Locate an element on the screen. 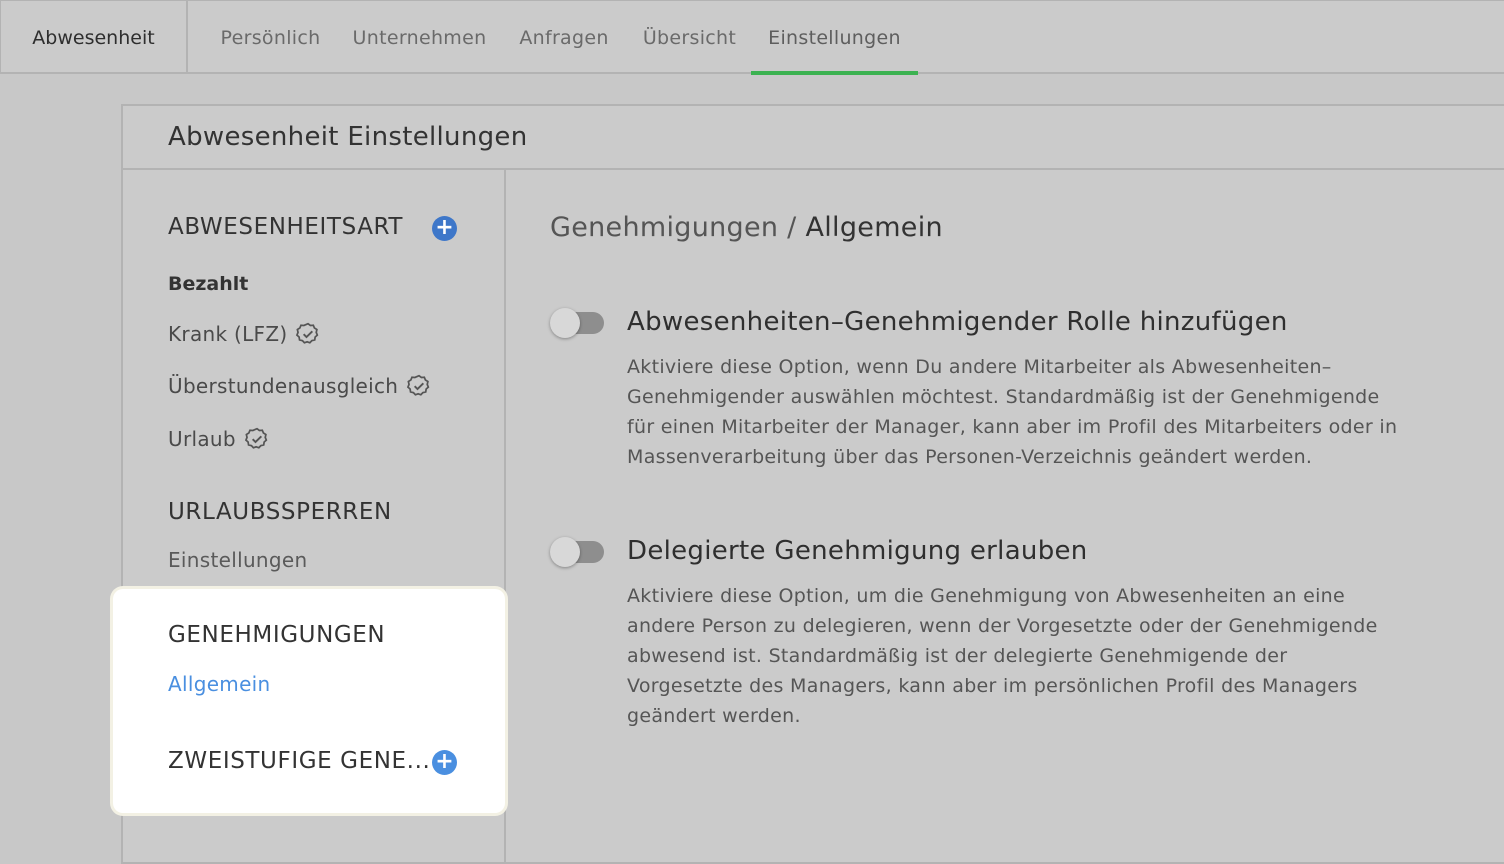  card-title: Abwesenheit Einstellungen is located at coordinates (348, 137).